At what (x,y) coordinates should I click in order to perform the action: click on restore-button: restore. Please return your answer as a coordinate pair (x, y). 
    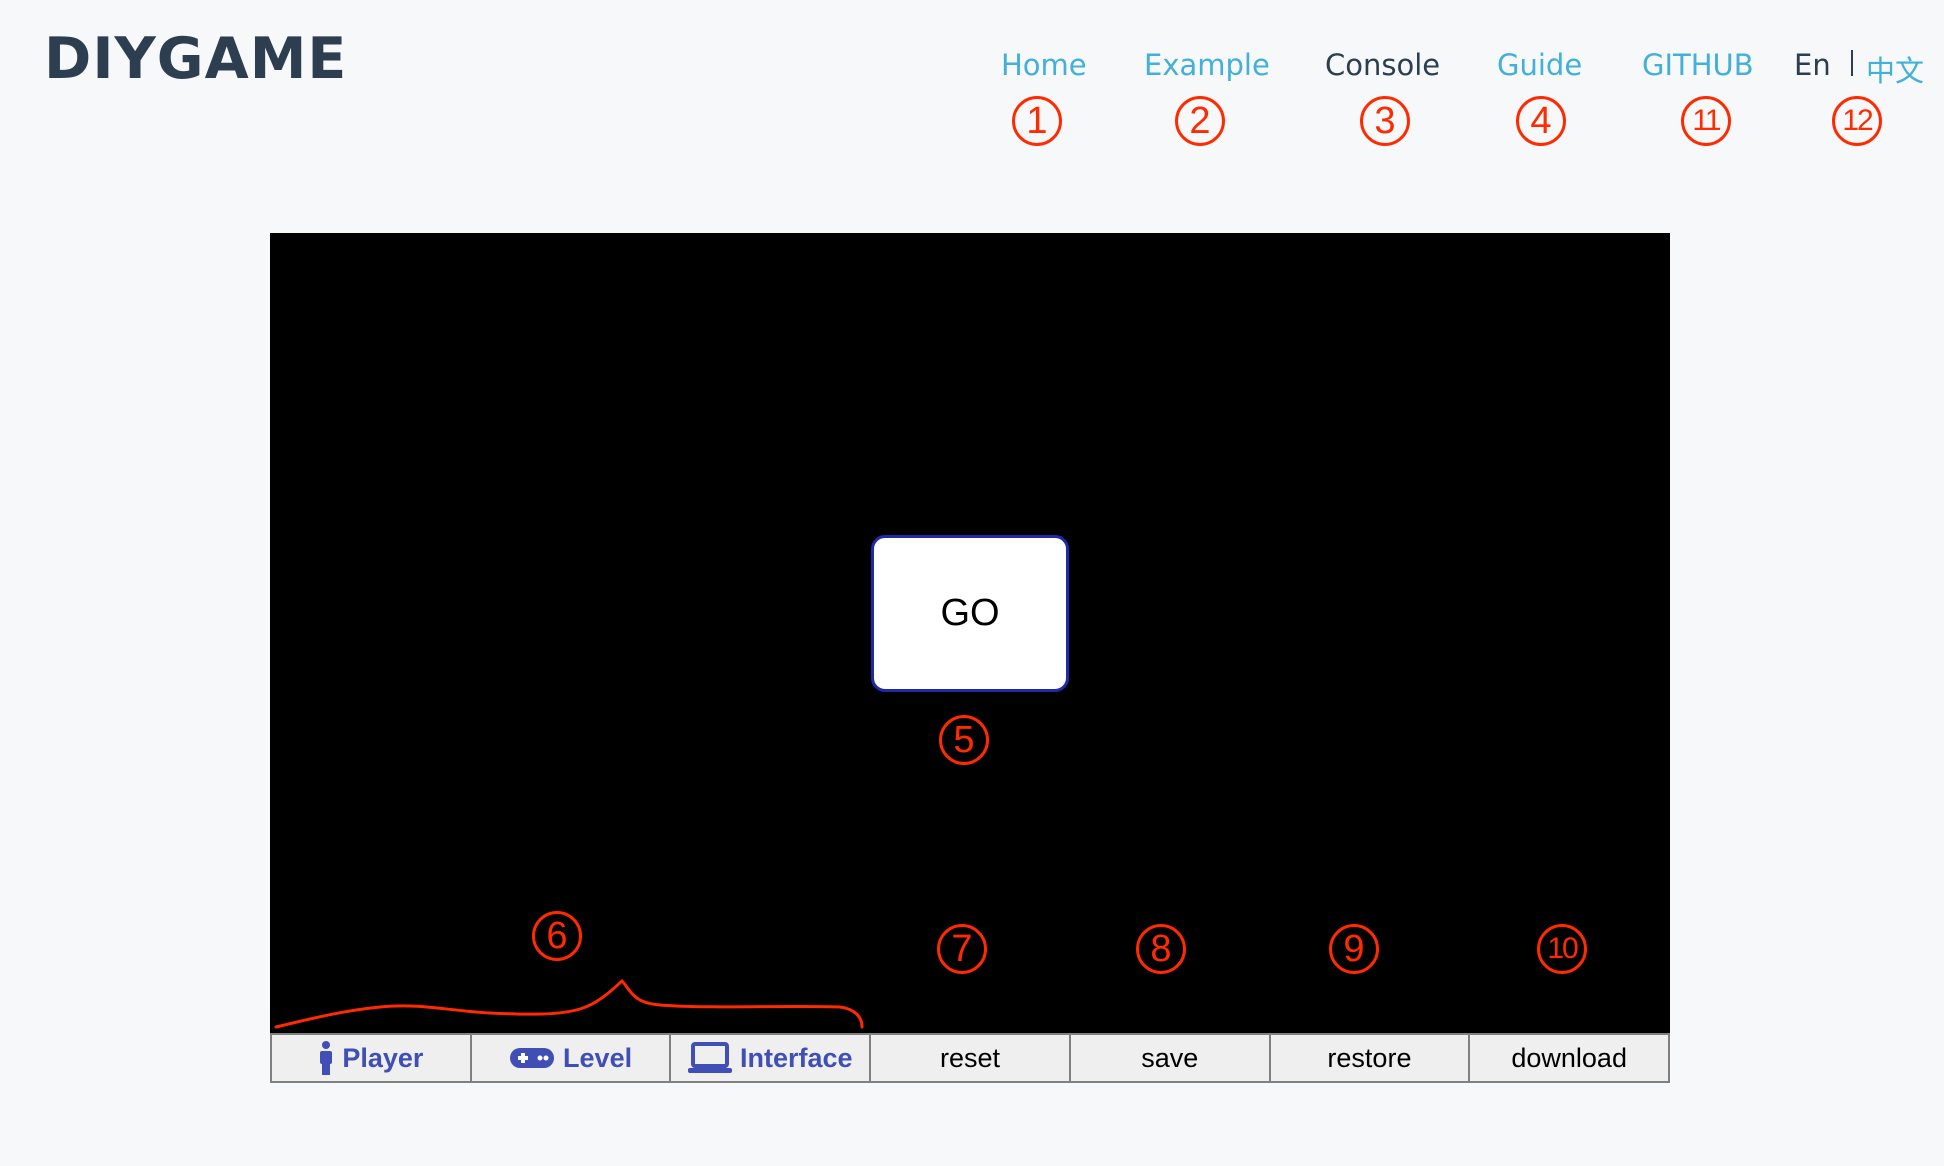
    Looking at the image, I should click on (1369, 1058).